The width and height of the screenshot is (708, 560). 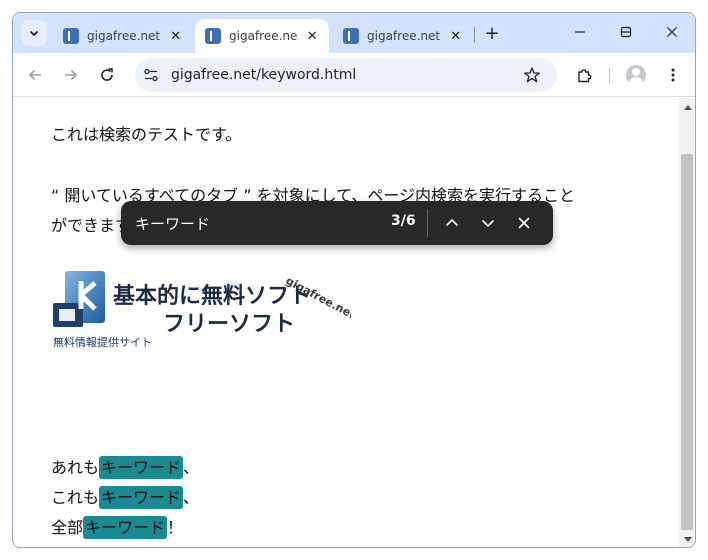 I want to click on tab-1: gigafree.net/keyword.html ✕, so click(x=123, y=36).